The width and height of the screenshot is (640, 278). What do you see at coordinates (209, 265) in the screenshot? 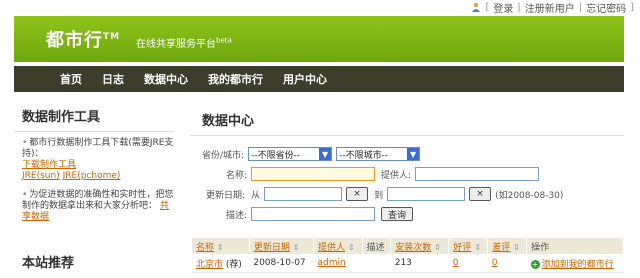
I see `city-name-link: 北京市` at bounding box center [209, 265].